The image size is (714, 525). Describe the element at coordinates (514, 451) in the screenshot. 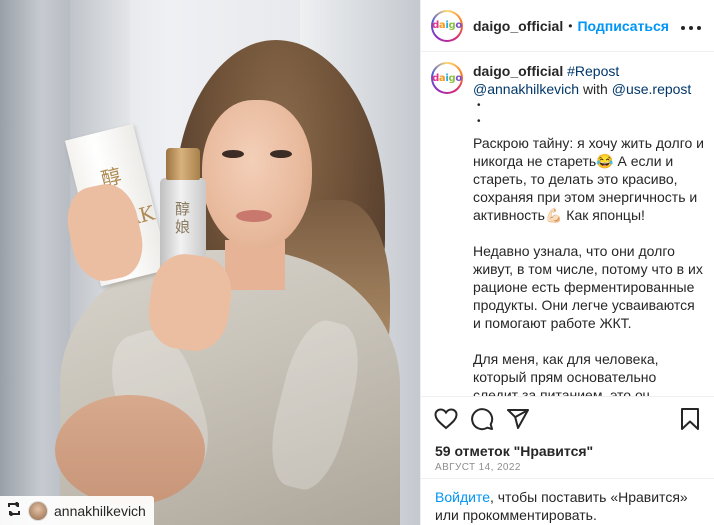

I see `likes-count: 59 отметок "Нравится"` at that location.